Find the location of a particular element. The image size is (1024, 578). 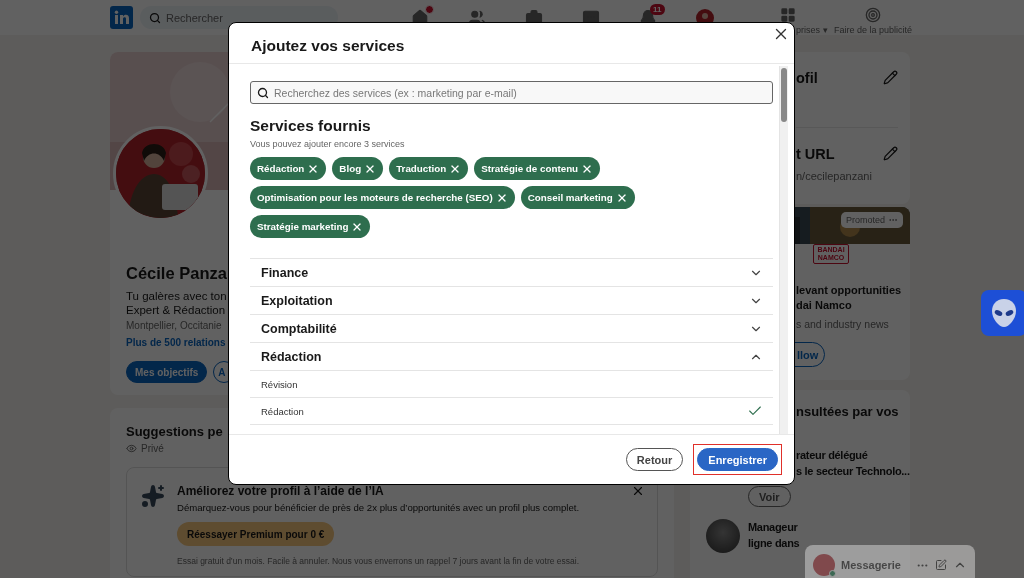

dialog-title: Ajoutez vos services is located at coordinates (328, 45).